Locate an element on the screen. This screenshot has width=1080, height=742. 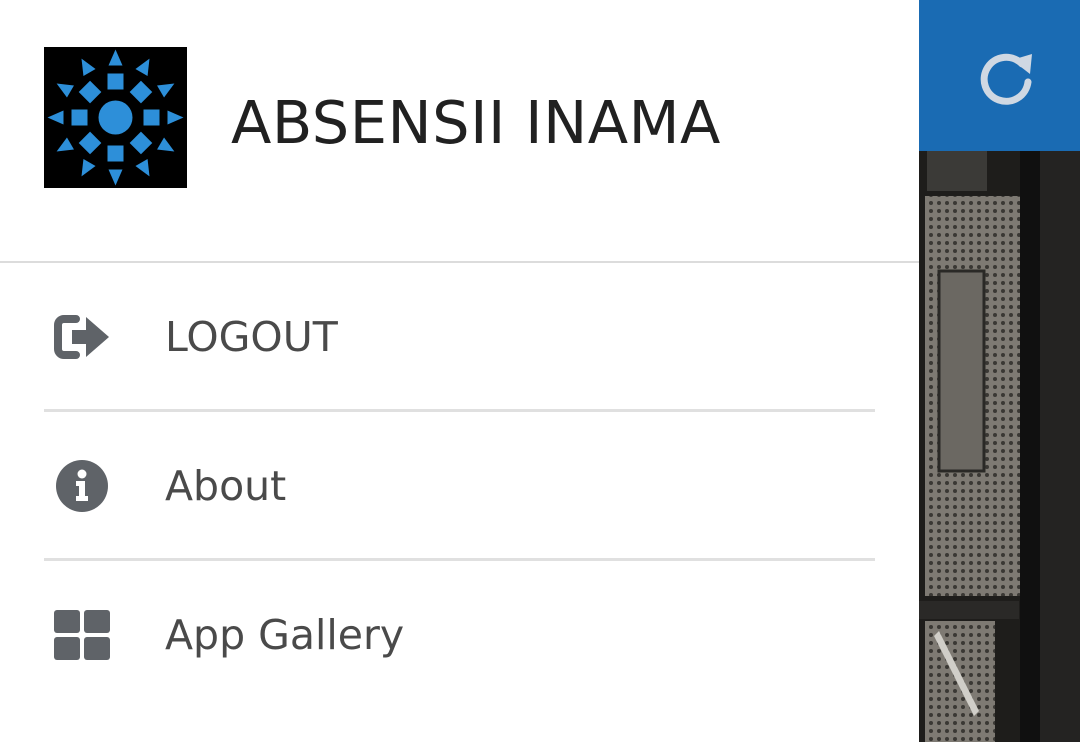
menu-item-label: LOGOUT is located at coordinates (251, 337).